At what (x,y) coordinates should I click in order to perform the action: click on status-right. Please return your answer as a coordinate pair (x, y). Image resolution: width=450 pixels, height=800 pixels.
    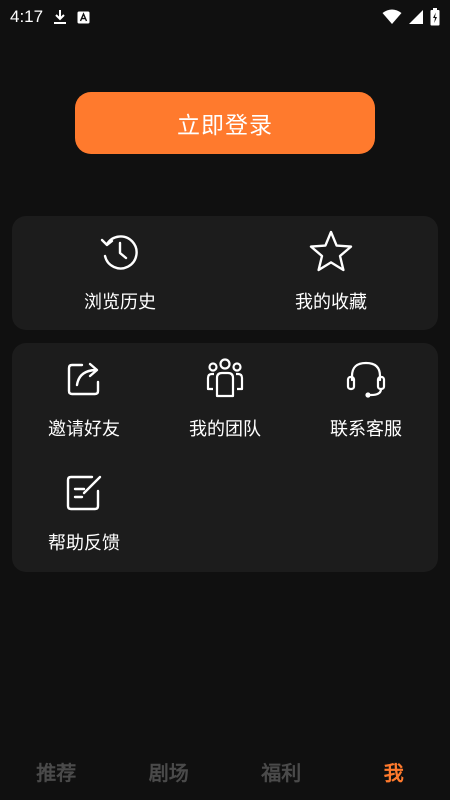
    Looking at the image, I should click on (411, 17).